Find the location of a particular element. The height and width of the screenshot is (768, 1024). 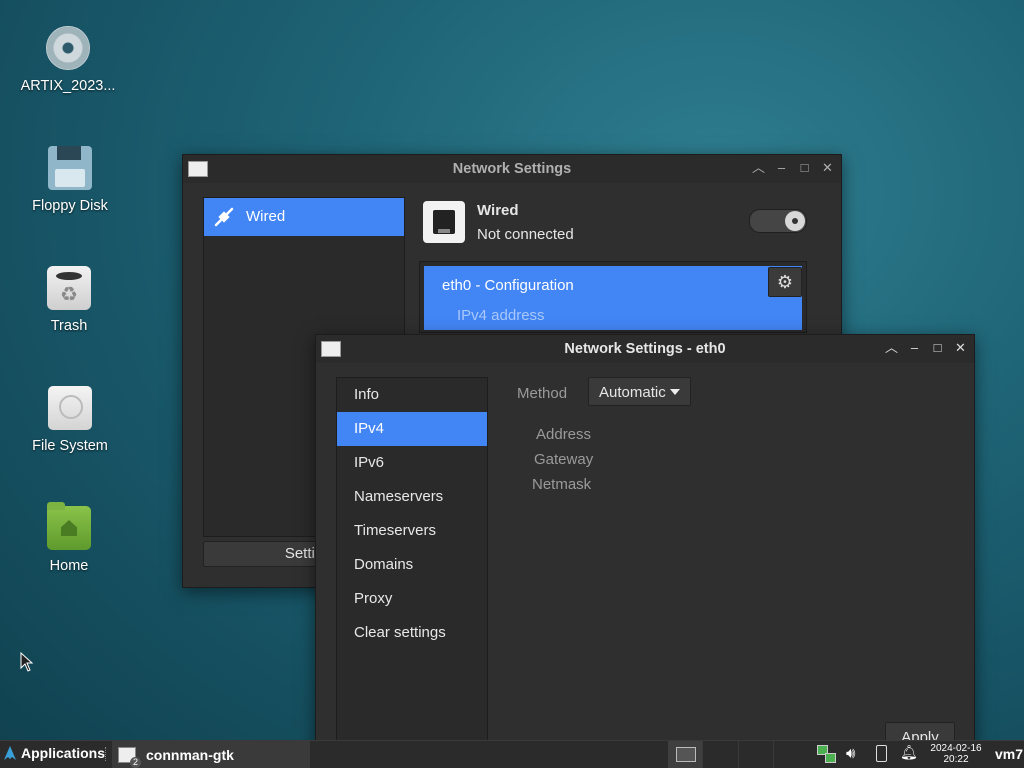

artix-logo-icon is located at coordinates (10, 753).